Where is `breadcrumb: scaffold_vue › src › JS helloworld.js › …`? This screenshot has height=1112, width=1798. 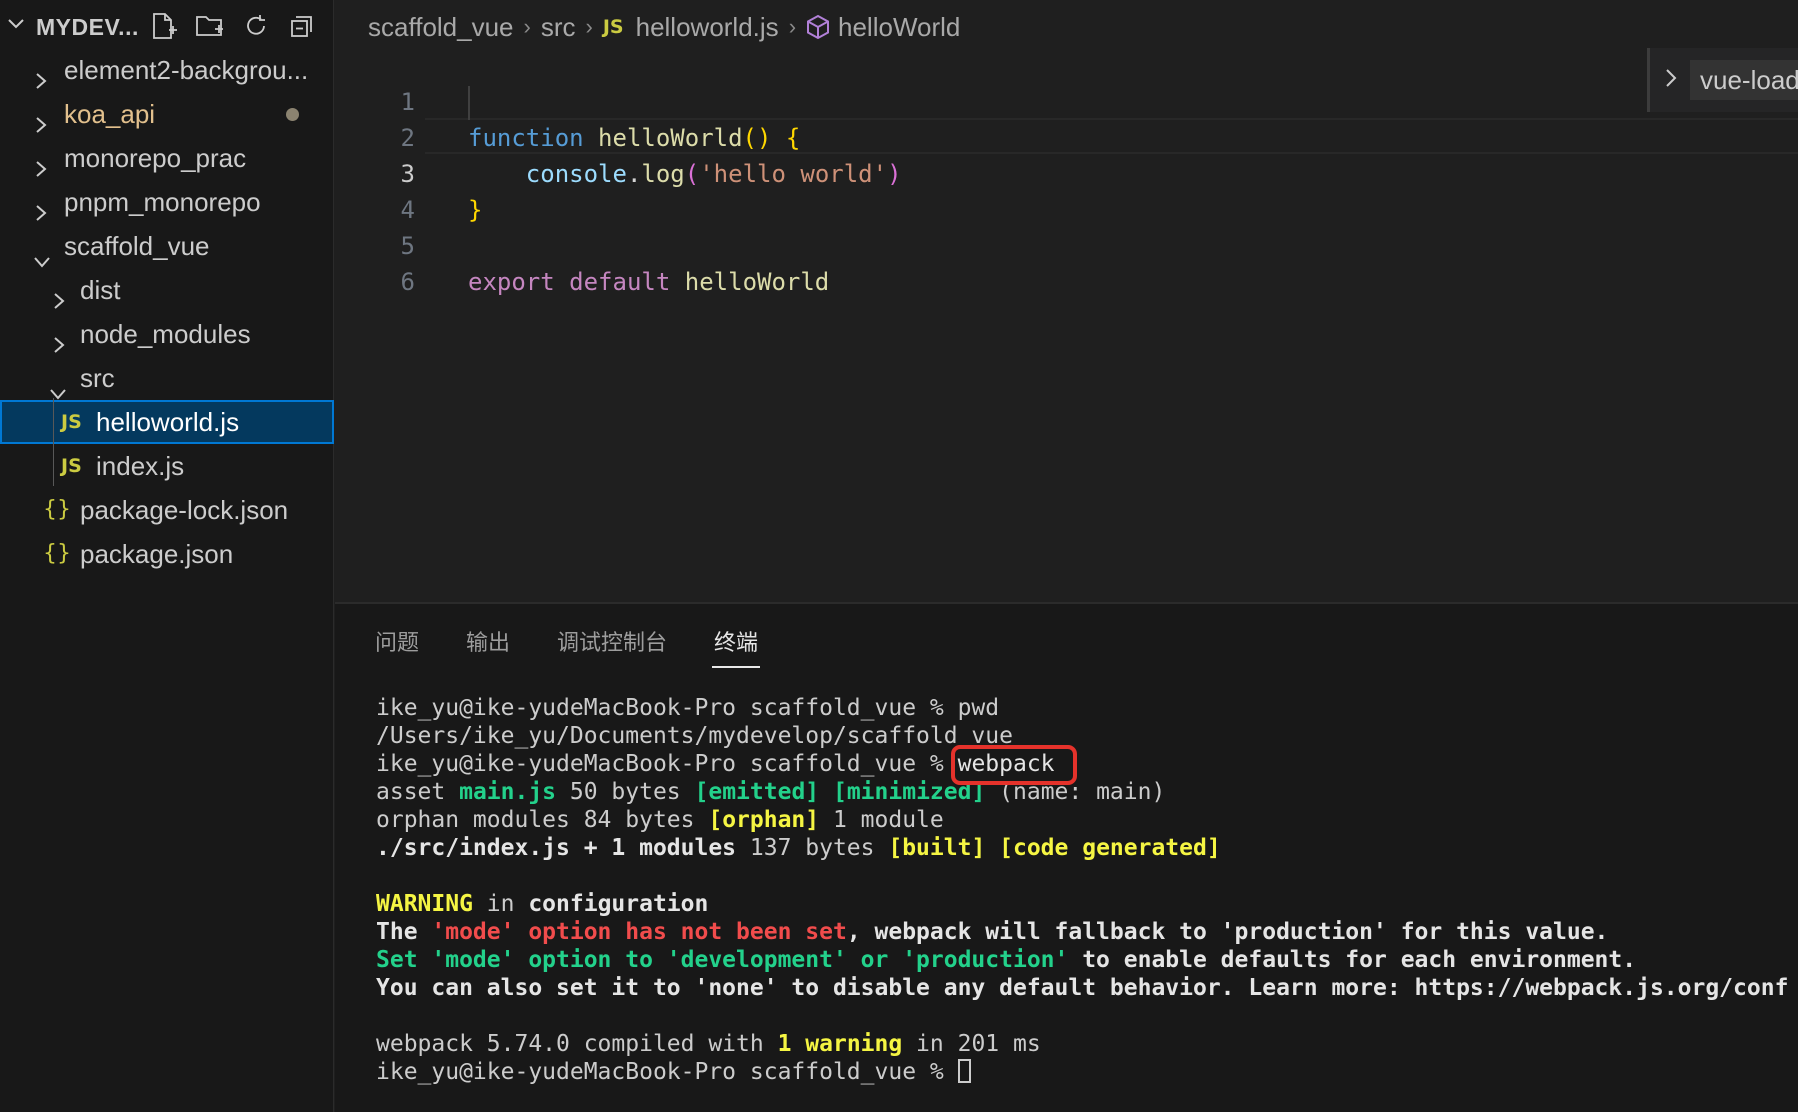 breadcrumb: scaffold_vue › src › JS helloworld.js › … is located at coordinates (664, 27).